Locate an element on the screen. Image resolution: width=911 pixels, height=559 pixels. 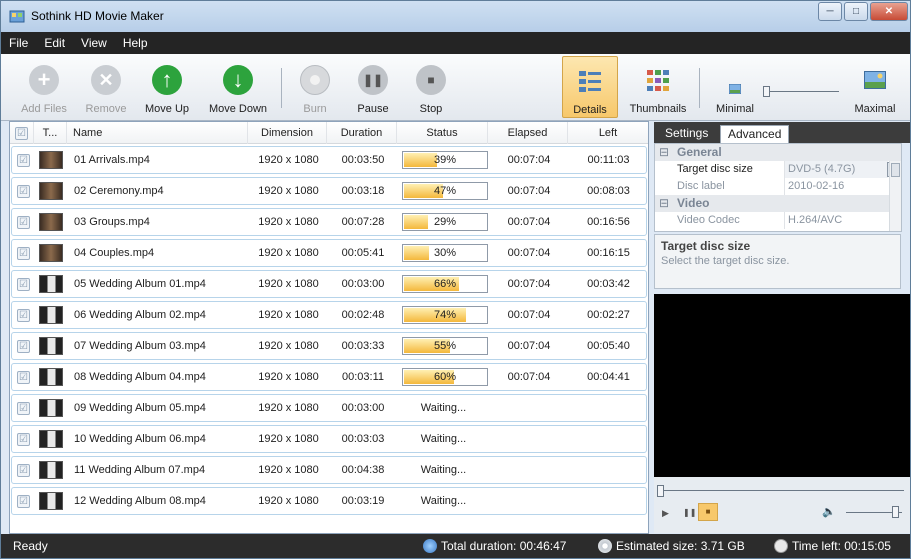
pause-playback-button: ❚❚ is located at coordinates (689, 512).